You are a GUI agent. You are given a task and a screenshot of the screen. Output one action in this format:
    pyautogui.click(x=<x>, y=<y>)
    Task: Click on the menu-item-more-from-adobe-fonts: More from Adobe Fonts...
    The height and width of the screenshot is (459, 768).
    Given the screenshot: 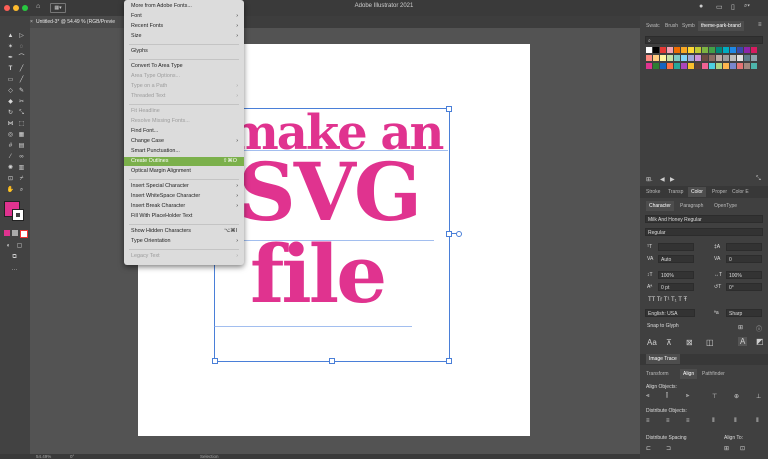 What is the action you would take?
    pyautogui.click(x=184, y=6)
    